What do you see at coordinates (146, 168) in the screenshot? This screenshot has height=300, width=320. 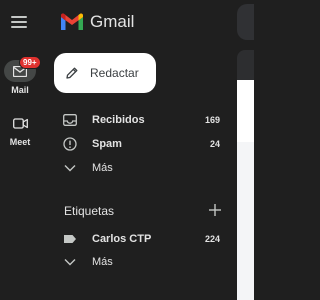 I see `nav-item-more: Más` at bounding box center [146, 168].